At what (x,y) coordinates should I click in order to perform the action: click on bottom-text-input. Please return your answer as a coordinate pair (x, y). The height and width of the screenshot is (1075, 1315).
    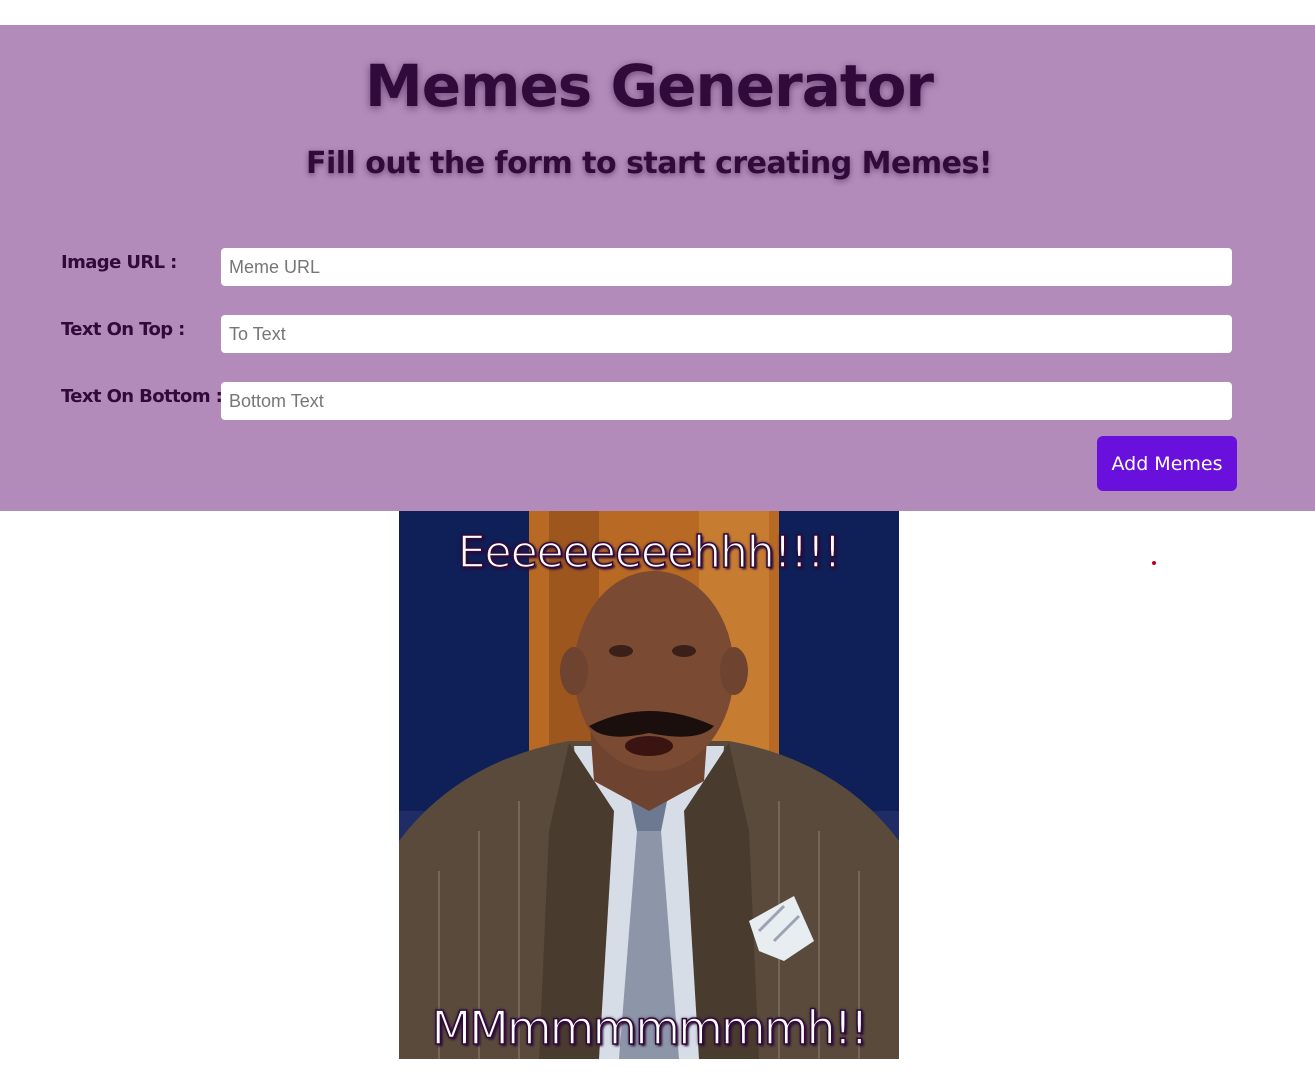
    Looking at the image, I should click on (726, 401).